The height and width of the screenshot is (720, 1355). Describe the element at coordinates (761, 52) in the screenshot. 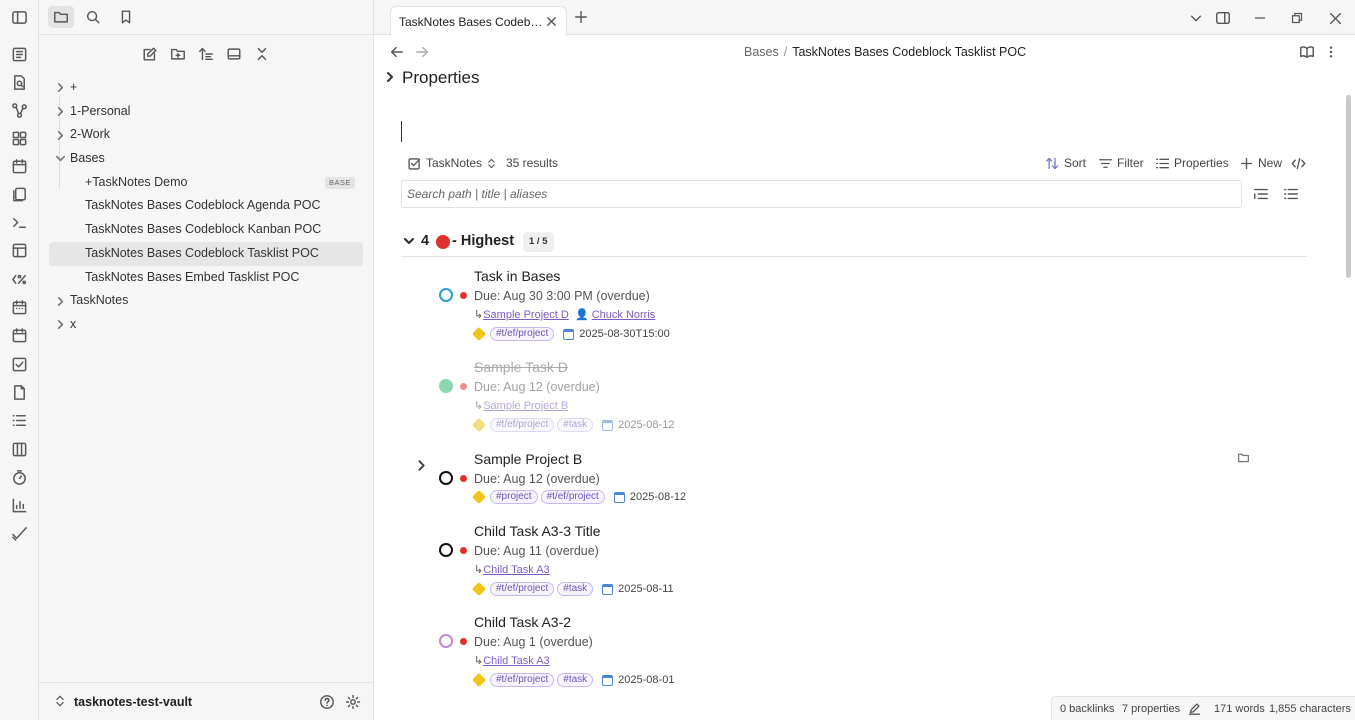

I see `breadcrumb-parent: Bases` at that location.